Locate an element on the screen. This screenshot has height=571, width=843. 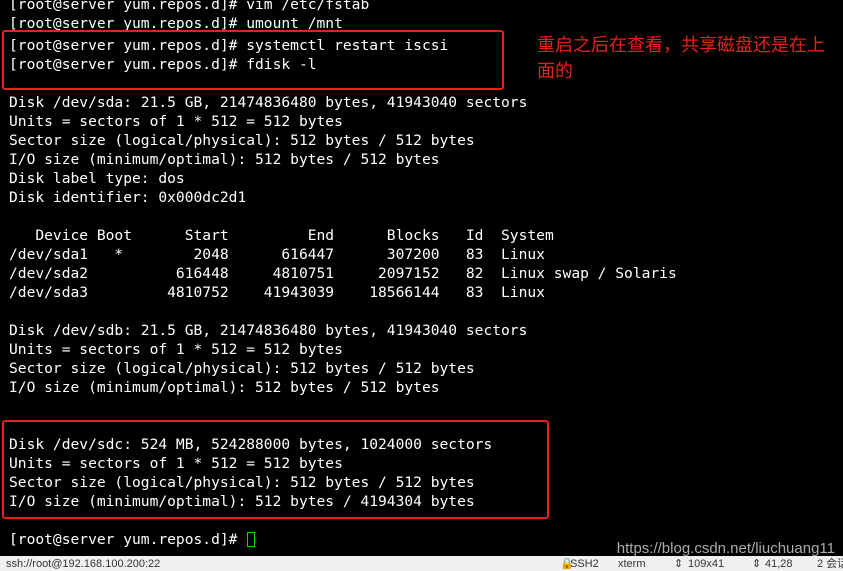
watermark: https://blog.csdn.net/liuchuang11 is located at coordinates (725, 548).